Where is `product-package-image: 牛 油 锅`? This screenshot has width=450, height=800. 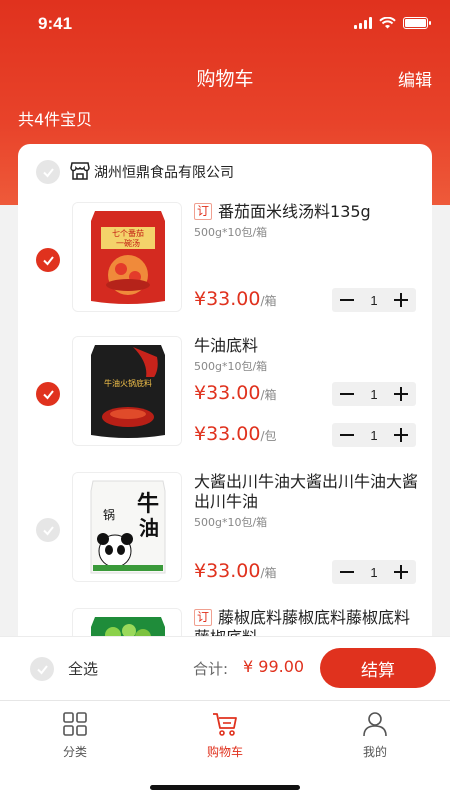 product-package-image: 牛 油 锅 is located at coordinates (127, 527).